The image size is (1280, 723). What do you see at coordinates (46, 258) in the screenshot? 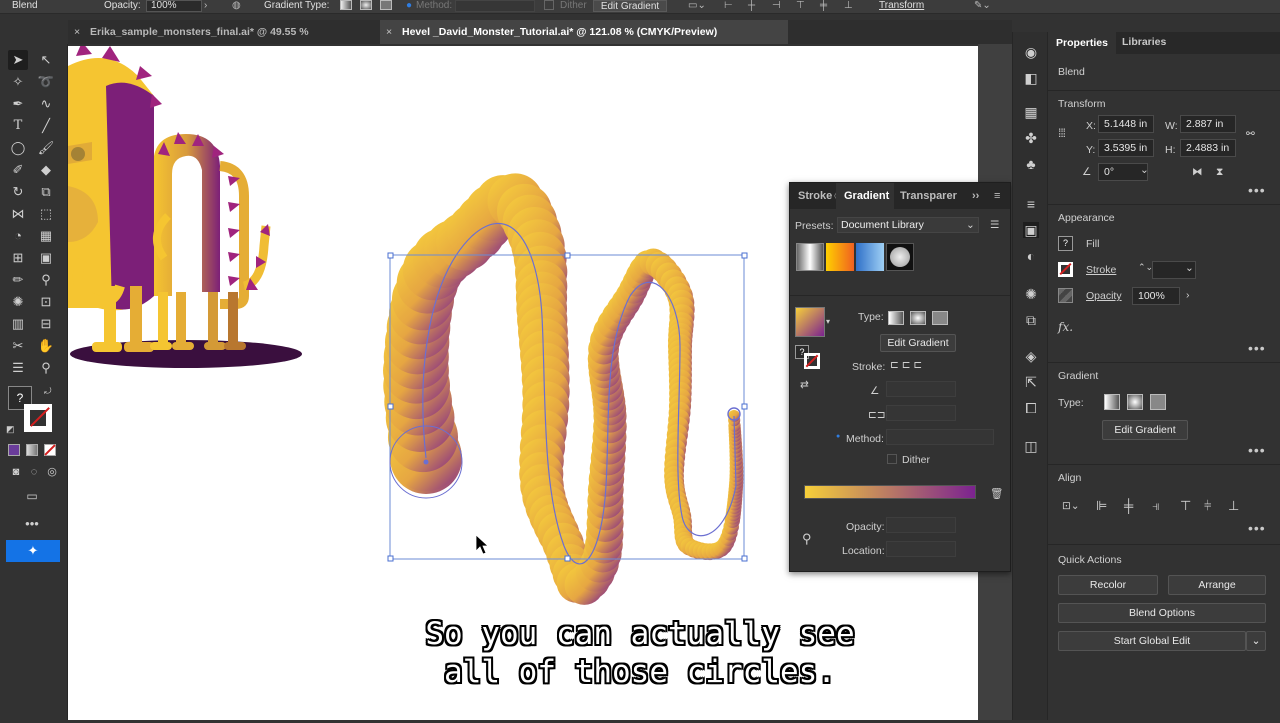
I see `gradient-tool-icon: ▣` at bounding box center [46, 258].